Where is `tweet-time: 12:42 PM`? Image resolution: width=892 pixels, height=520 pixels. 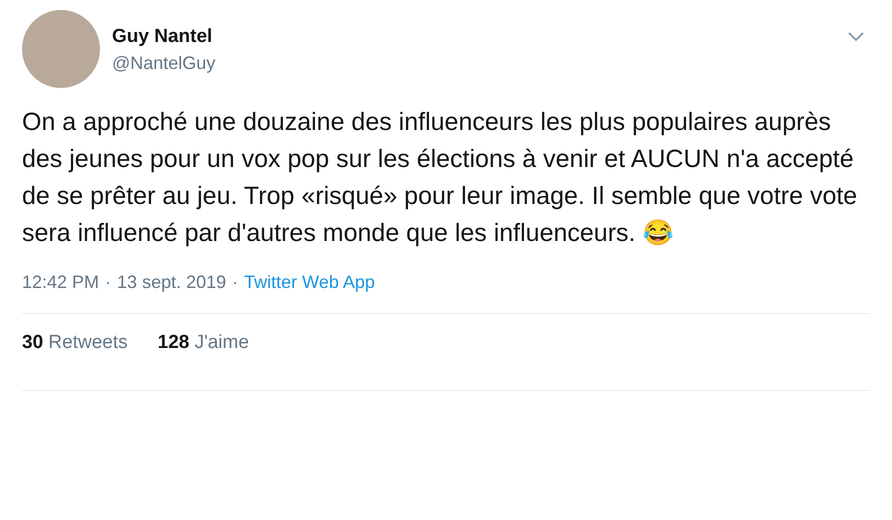
tweet-time: 12:42 PM is located at coordinates (61, 282).